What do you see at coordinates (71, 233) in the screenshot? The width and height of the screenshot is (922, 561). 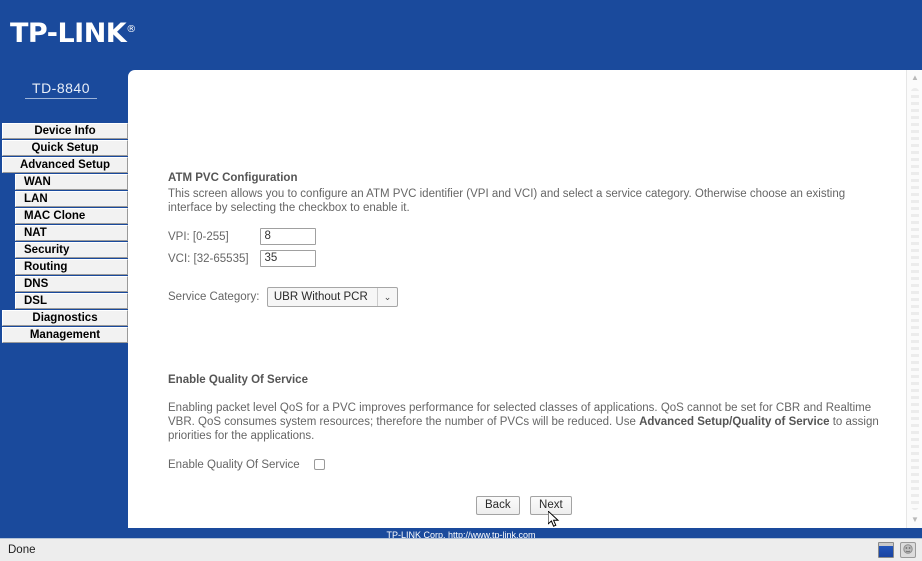 I see `sidebar-item-nat: NAT` at bounding box center [71, 233].